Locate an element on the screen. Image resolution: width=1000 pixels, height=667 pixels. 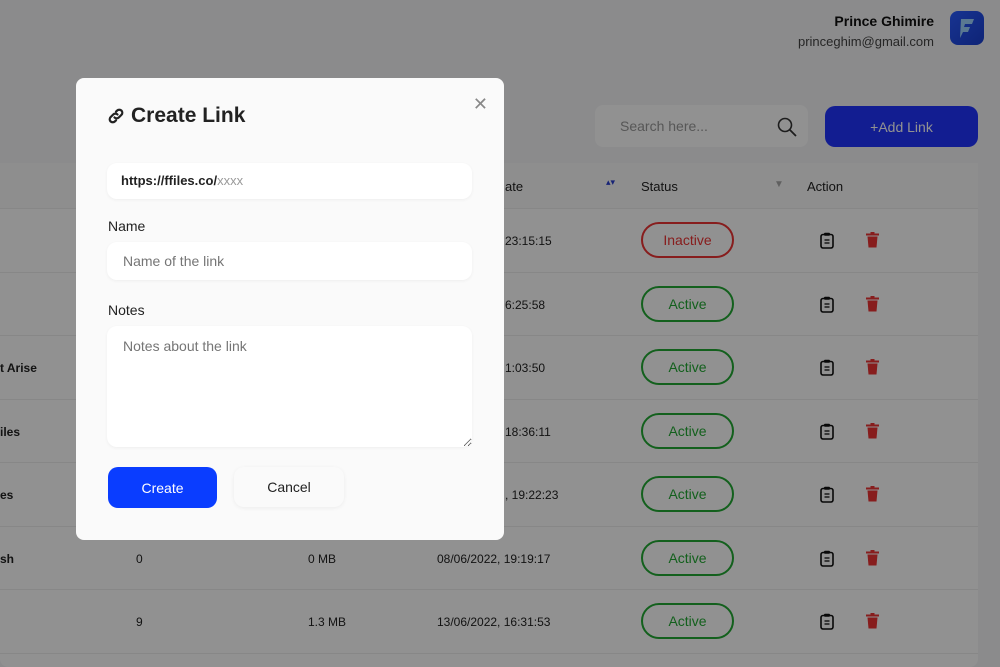
name-label: Name is located at coordinates (127, 226).